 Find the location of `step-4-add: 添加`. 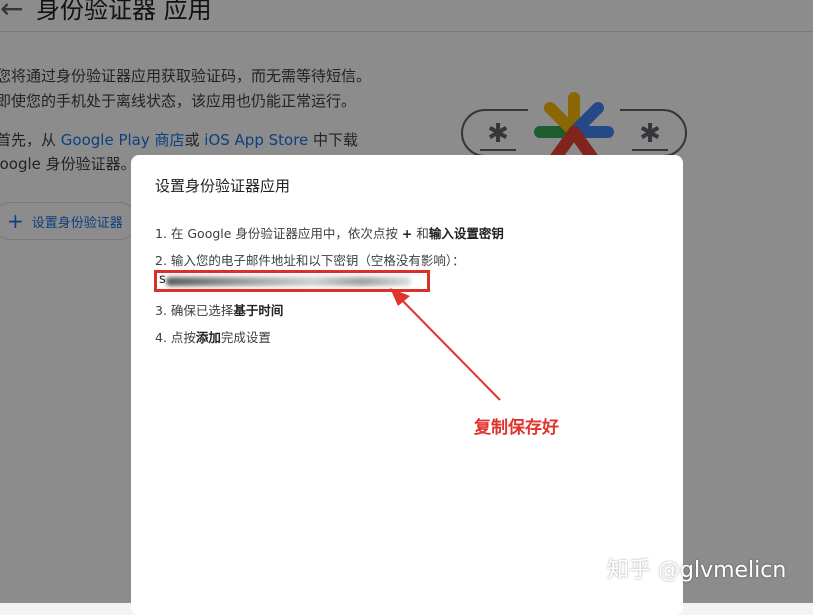

step-4-add: 添加 is located at coordinates (208, 337).